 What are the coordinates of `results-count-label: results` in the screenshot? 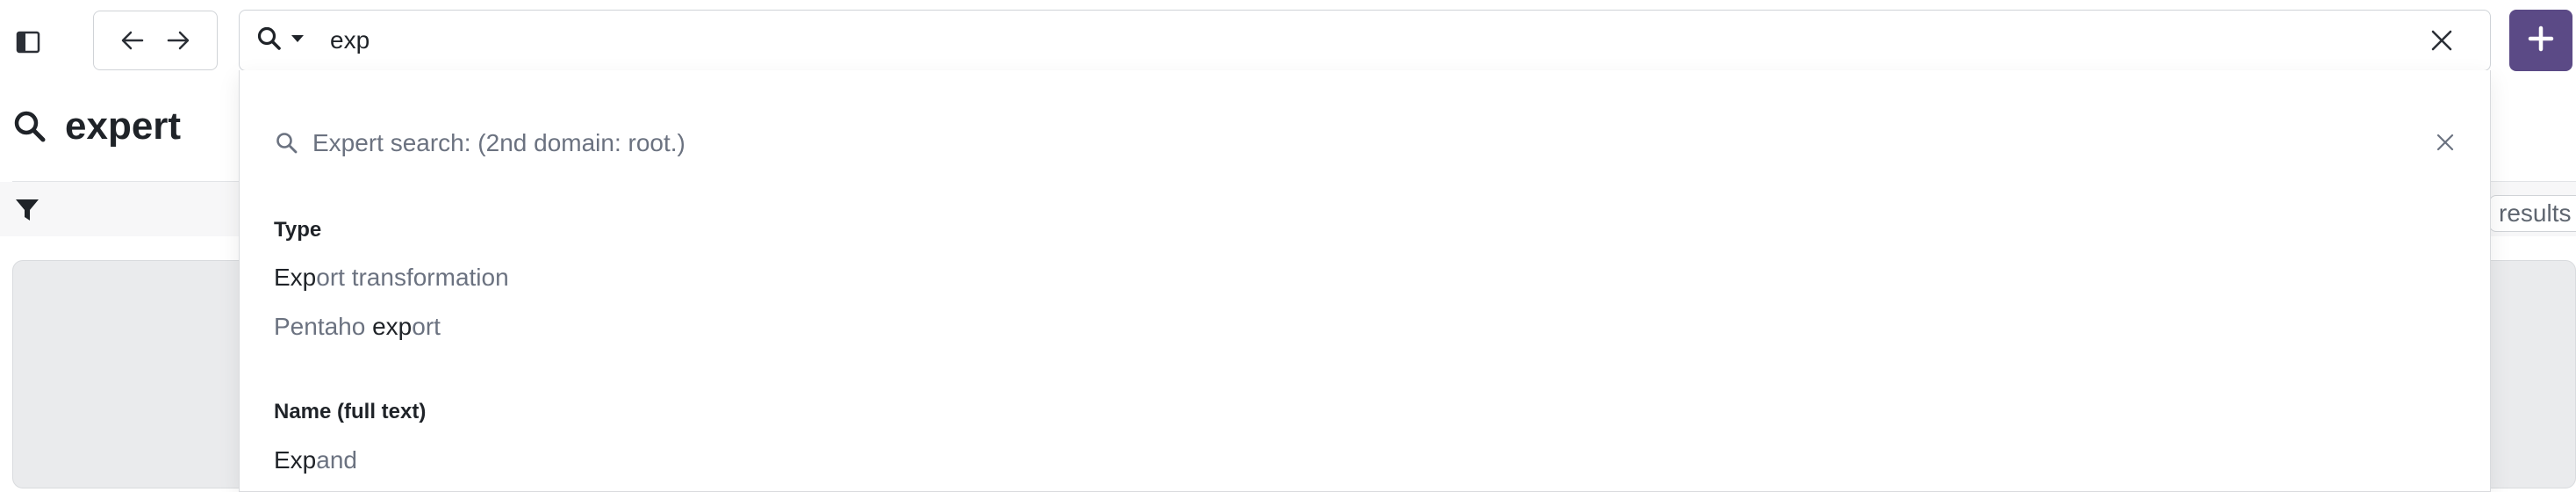 It's located at (2533, 213).